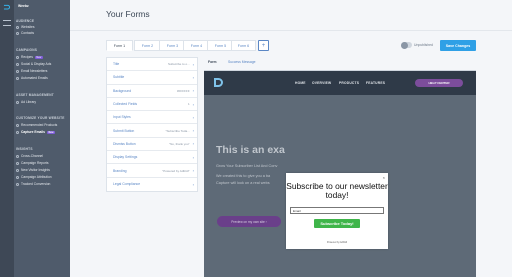 The image size is (512, 277). What do you see at coordinates (25, 27) in the screenshot?
I see `sidebar-item-websites: Websites` at bounding box center [25, 27].